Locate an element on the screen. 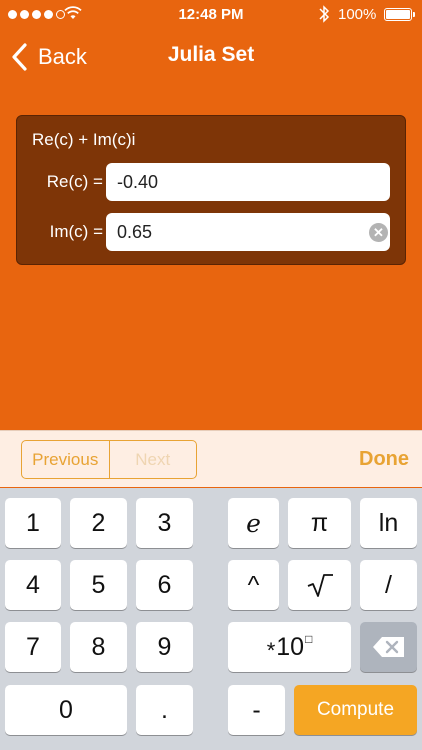 The height and width of the screenshot is (750, 422). field-navigation-control: Previous Next is located at coordinates (109, 459).